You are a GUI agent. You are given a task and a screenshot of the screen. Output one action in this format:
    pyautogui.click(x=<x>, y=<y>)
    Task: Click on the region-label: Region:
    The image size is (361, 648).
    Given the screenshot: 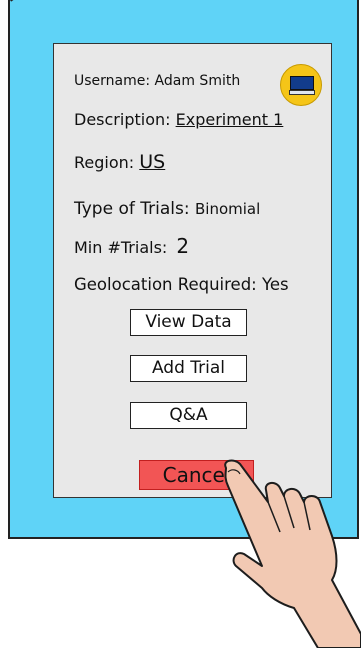 What is the action you would take?
    pyautogui.click(x=104, y=162)
    